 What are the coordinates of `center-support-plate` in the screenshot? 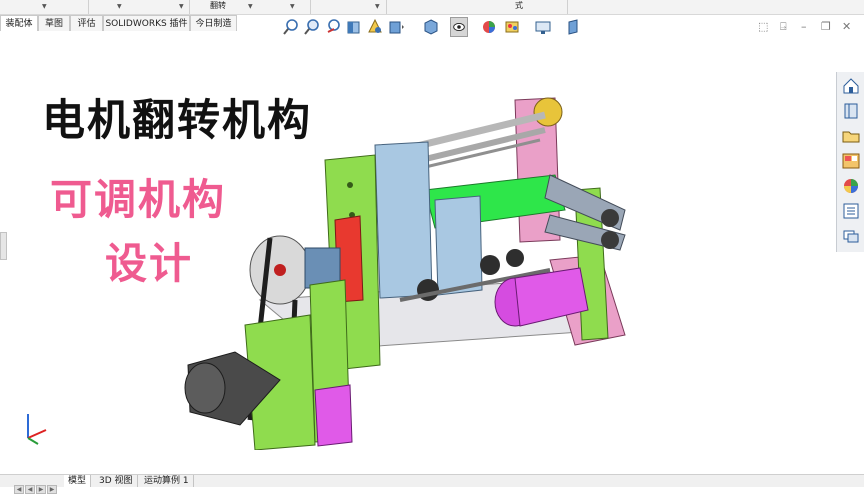 It's located at (403, 220).